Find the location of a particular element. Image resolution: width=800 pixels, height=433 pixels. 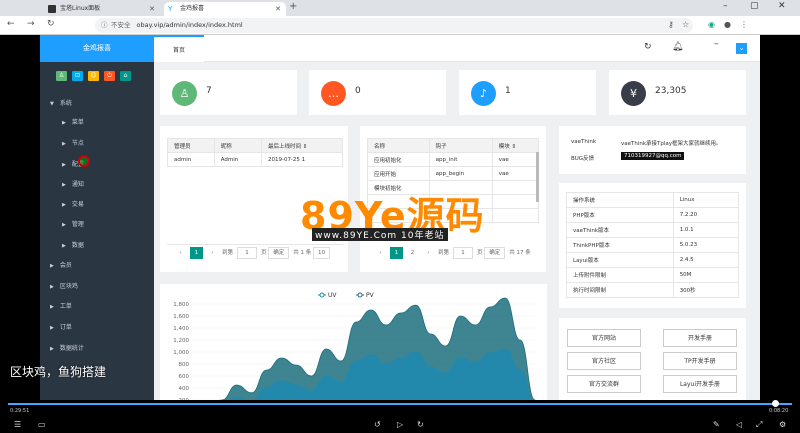

column-header: 钩子 is located at coordinates (460, 145).